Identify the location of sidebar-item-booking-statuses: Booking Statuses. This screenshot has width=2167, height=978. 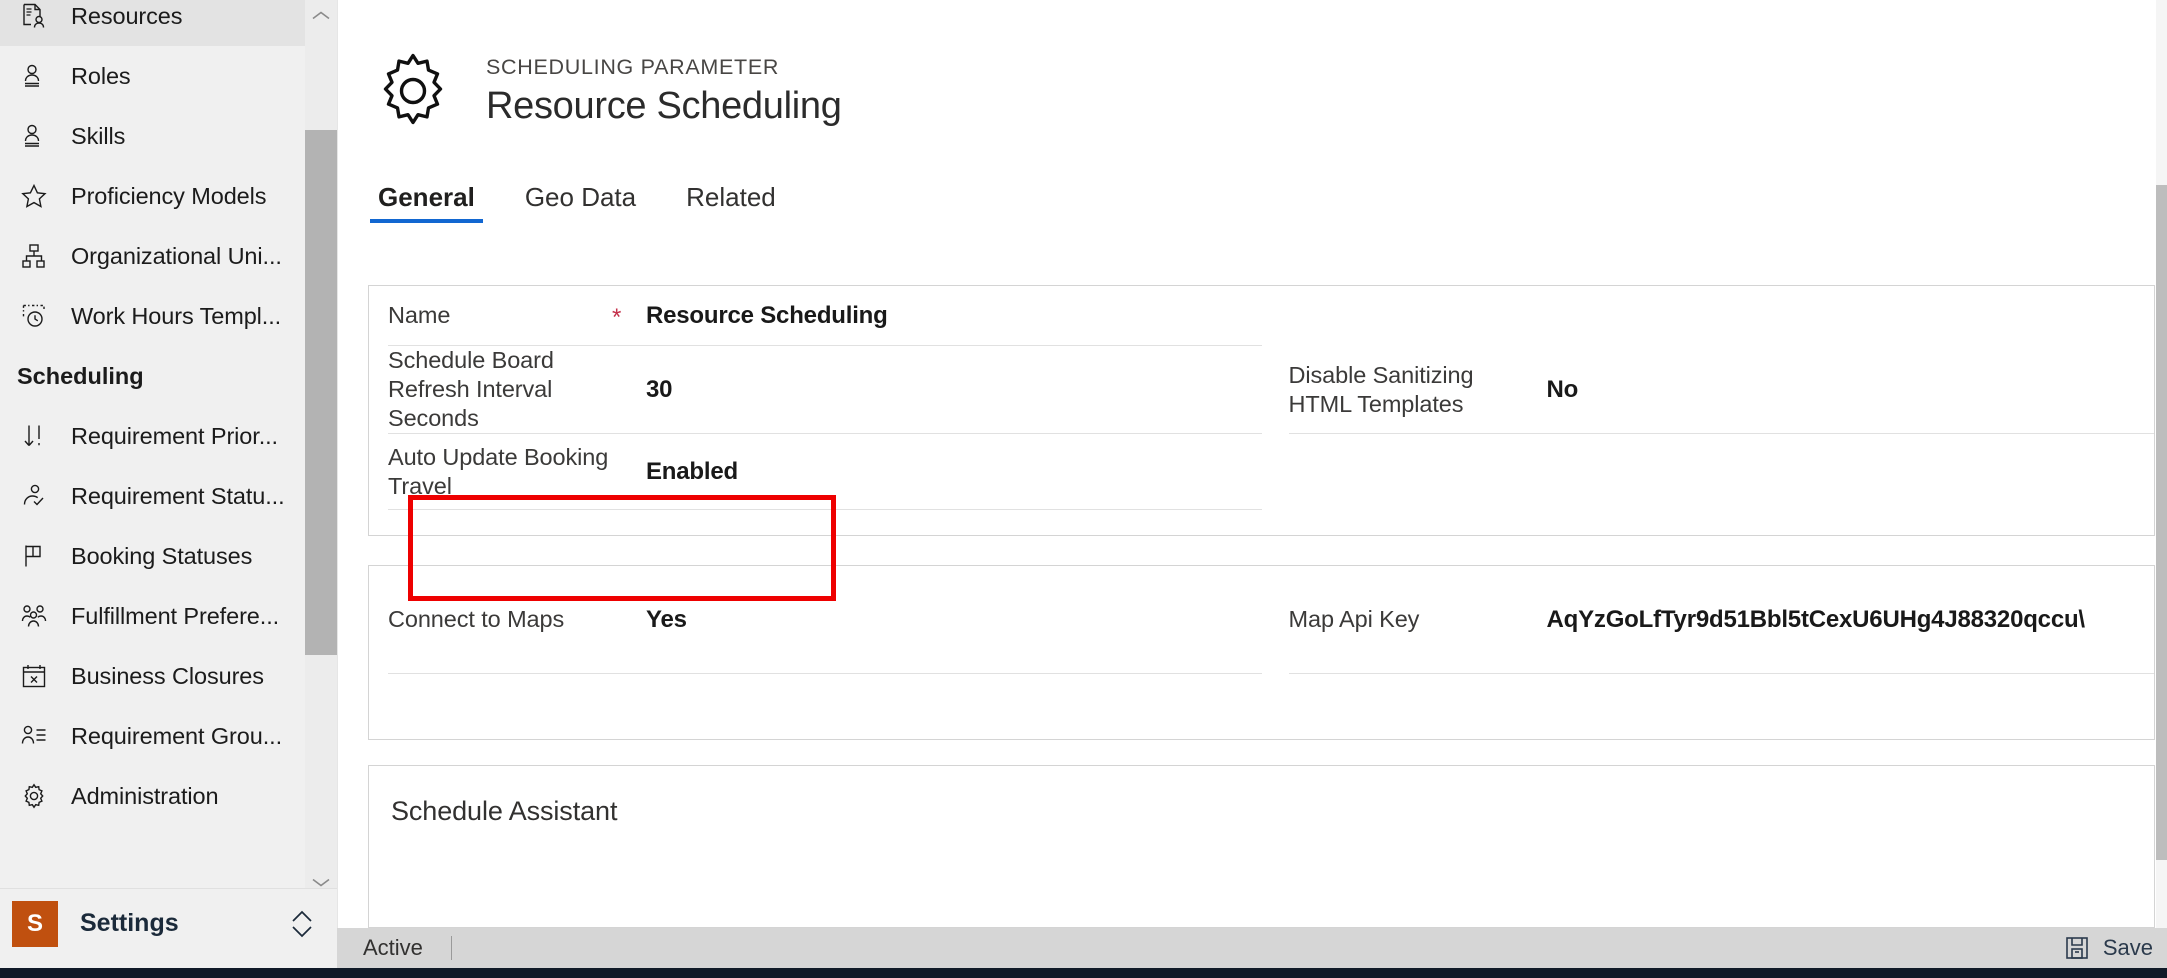
(152, 556).